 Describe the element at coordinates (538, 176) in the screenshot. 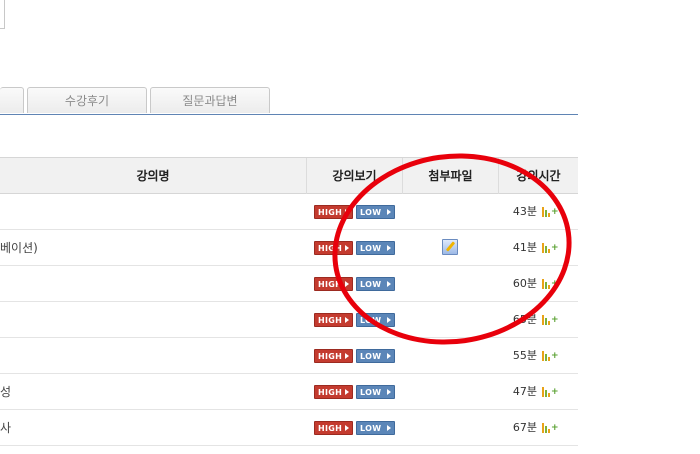

I see `header-duration: 강의시간` at that location.